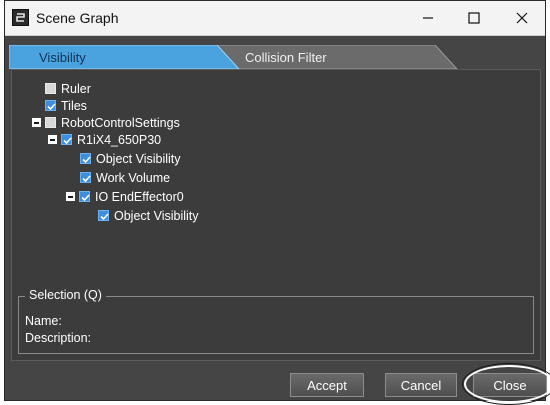 The image size is (550, 405). Describe the element at coordinates (275, 18) in the screenshot. I see `title-bar: Scene Graph` at that location.